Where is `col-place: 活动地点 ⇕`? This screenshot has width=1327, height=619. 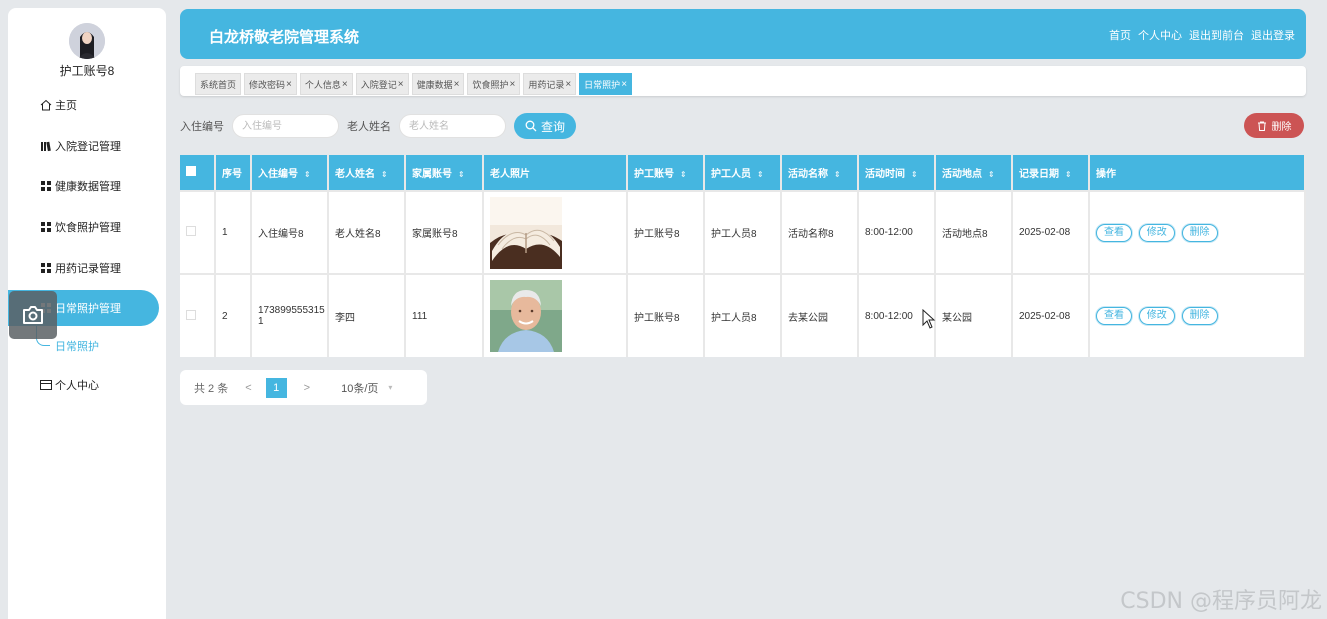
col-place: 活动地点 ⇕ is located at coordinates (974, 173).